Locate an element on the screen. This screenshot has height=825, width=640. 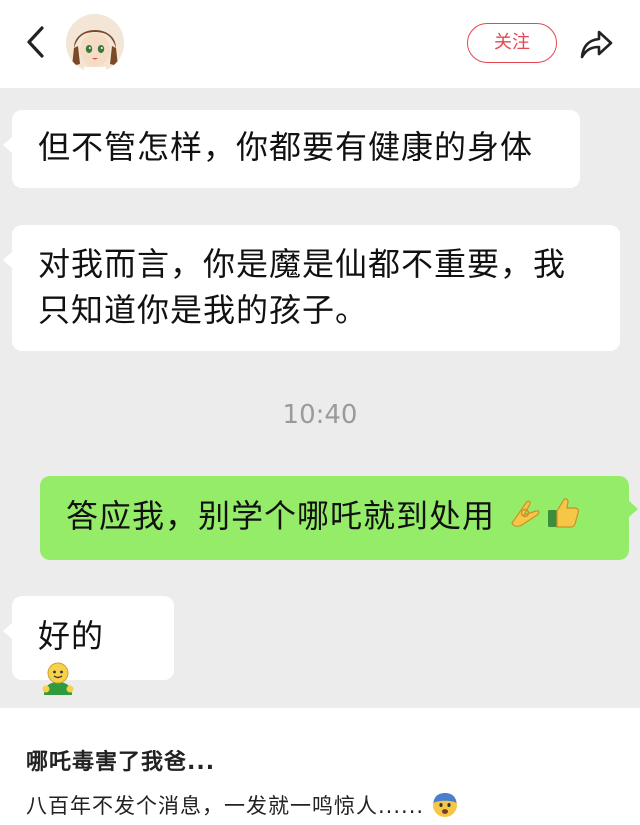
chevron-left-icon is located at coordinates (35, 42).